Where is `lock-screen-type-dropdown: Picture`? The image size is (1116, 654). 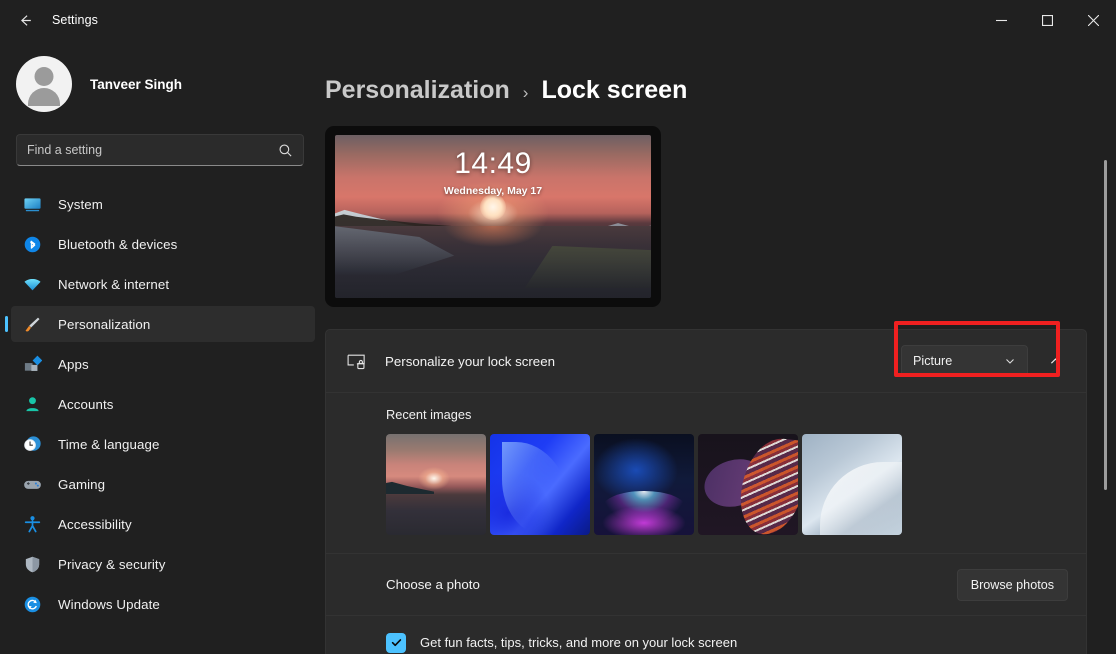
lock-screen-type-dropdown: Picture is located at coordinates (964, 361).